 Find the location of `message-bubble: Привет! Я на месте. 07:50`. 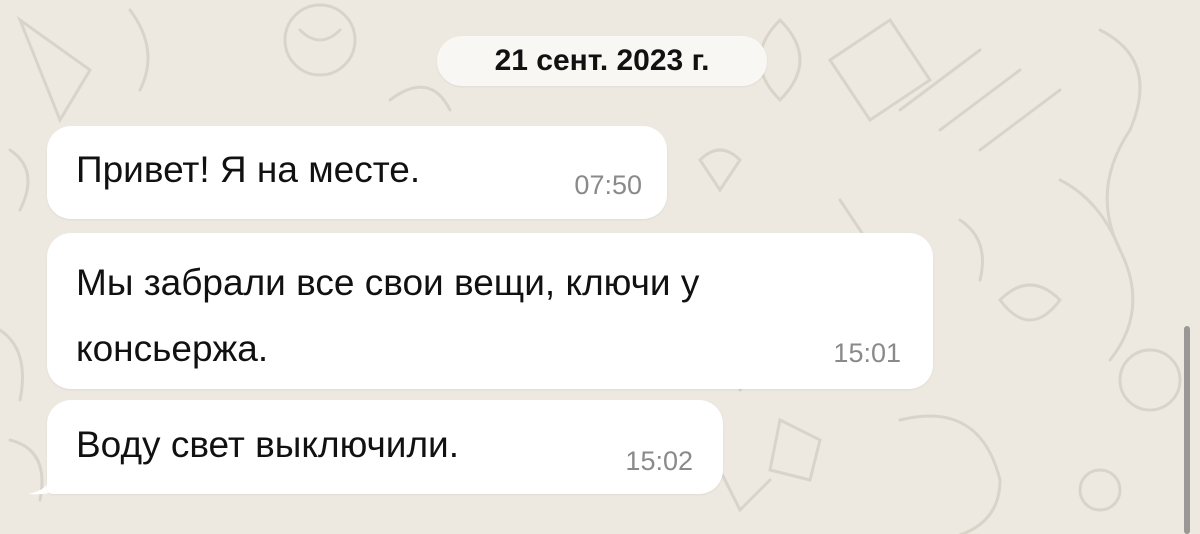

message-bubble: Привет! Я на месте. 07:50 is located at coordinates (357, 172).